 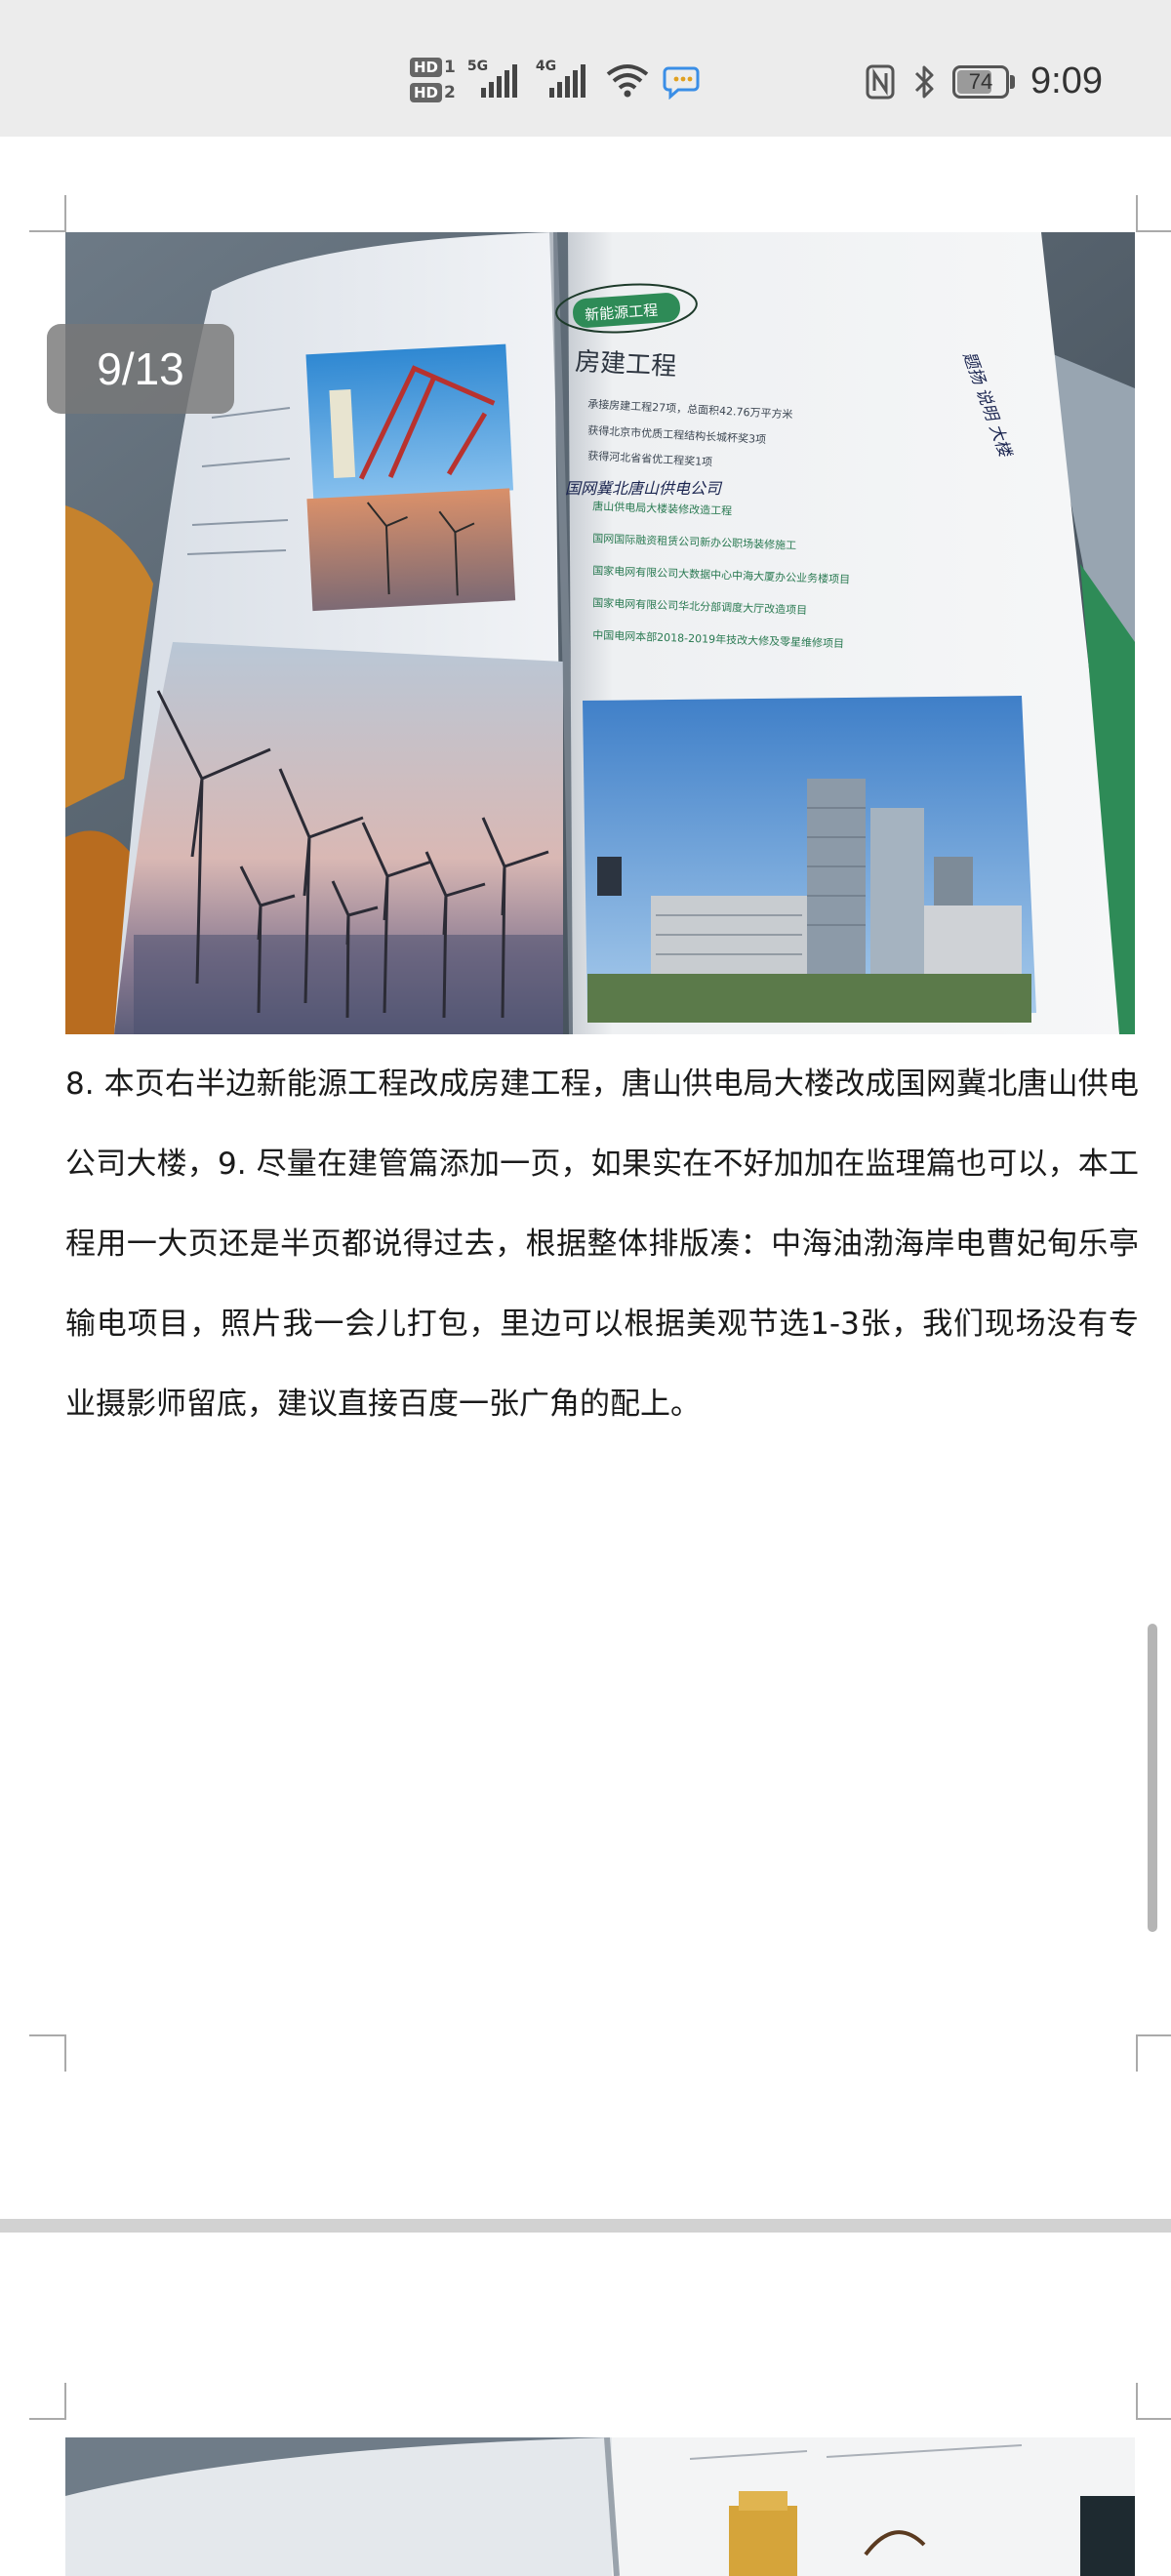 I want to click on battery-indicator: 74, so click(x=984, y=81).